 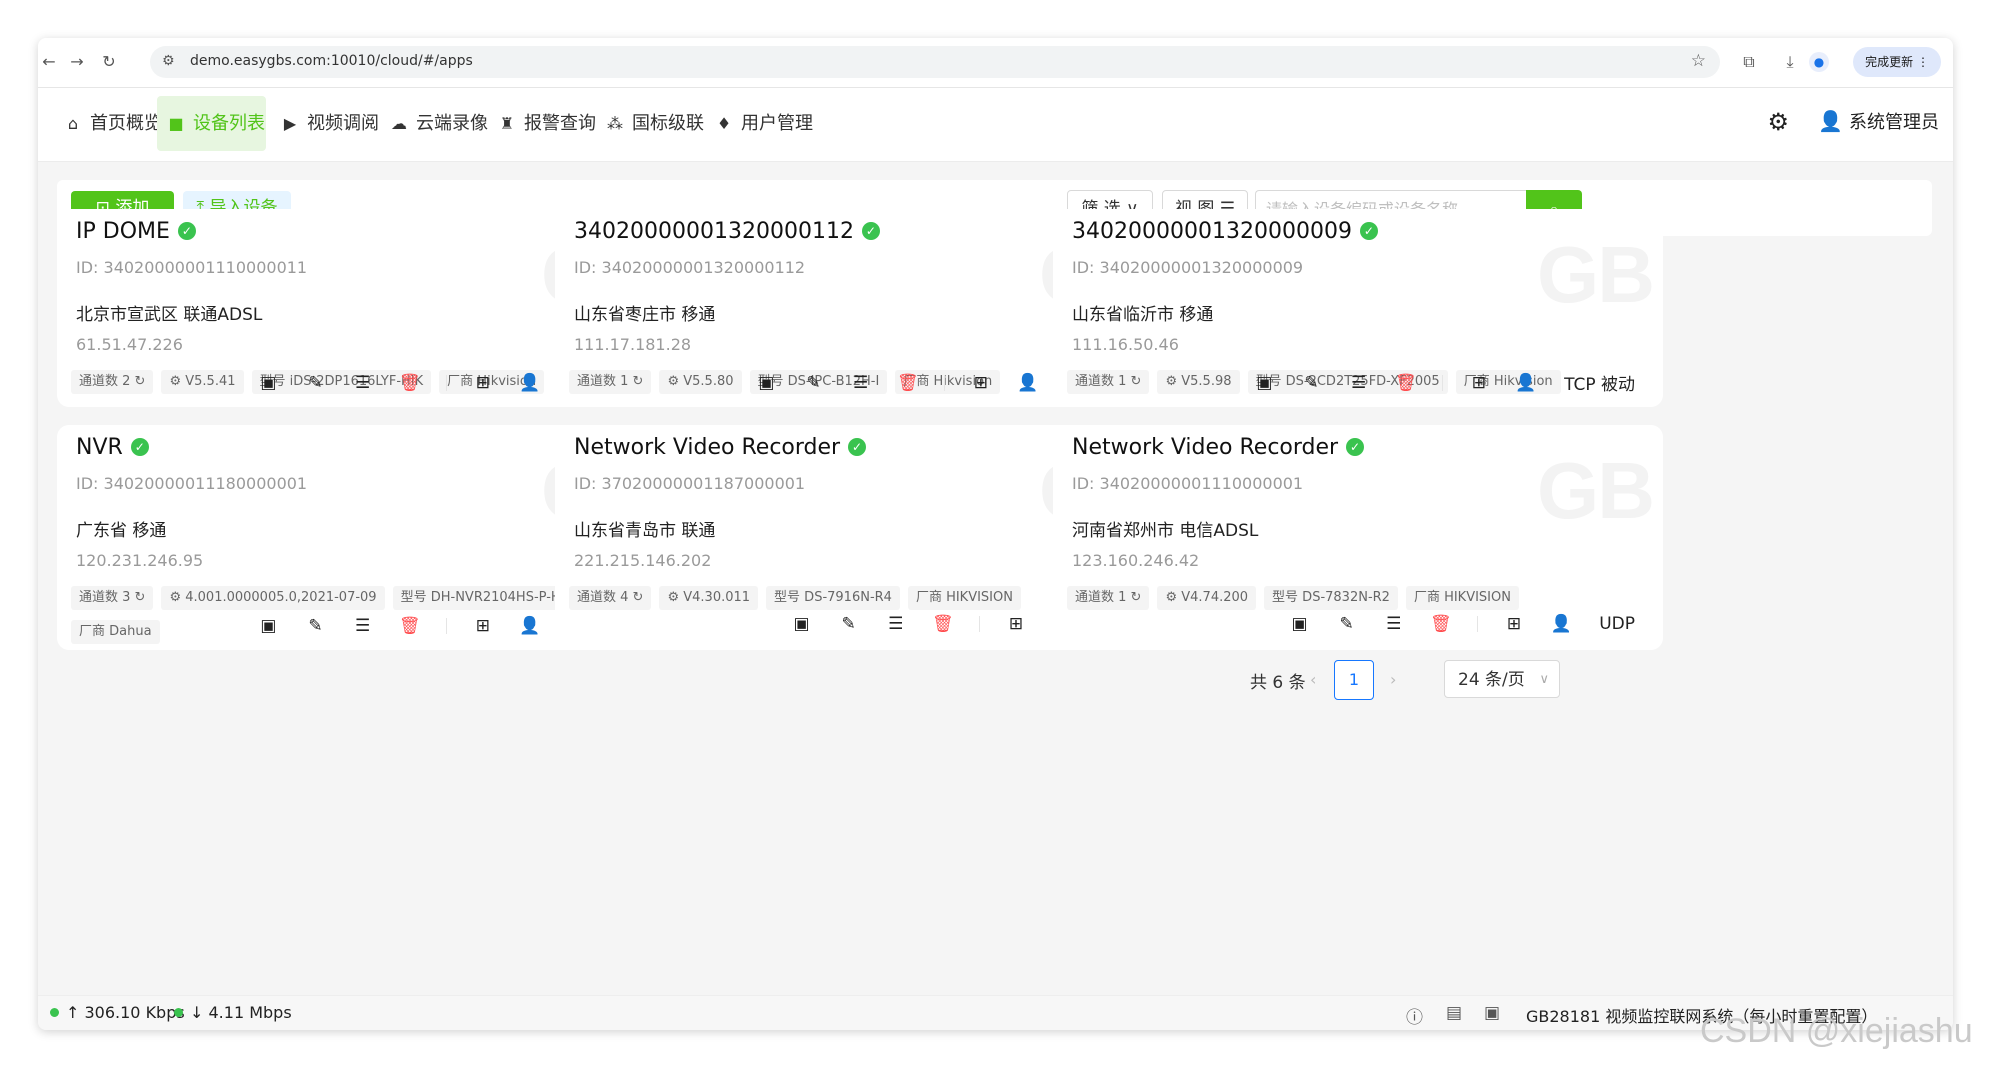 I want to click on forward-icon: →, so click(x=77, y=62).